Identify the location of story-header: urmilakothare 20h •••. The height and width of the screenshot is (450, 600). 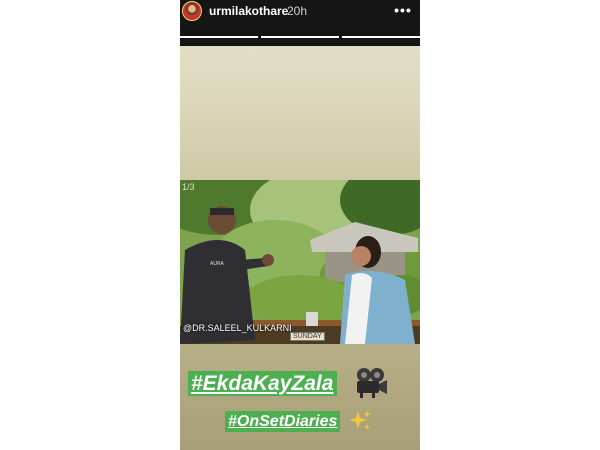
(300, 23).